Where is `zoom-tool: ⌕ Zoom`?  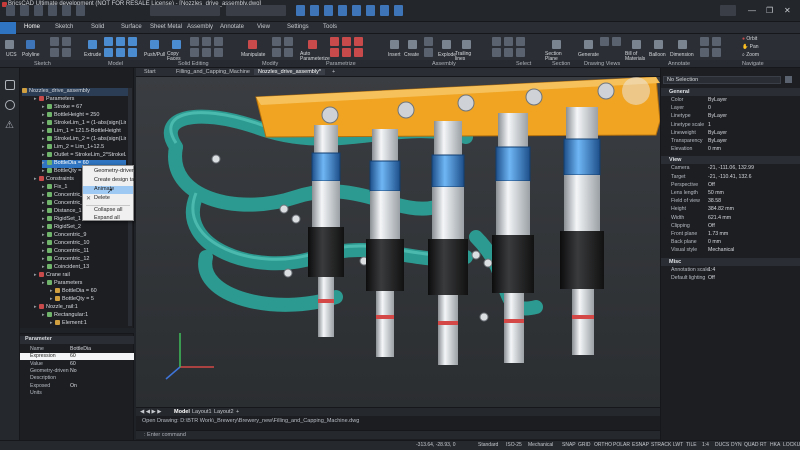 zoom-tool: ⌕ Zoom is located at coordinates (750, 55).